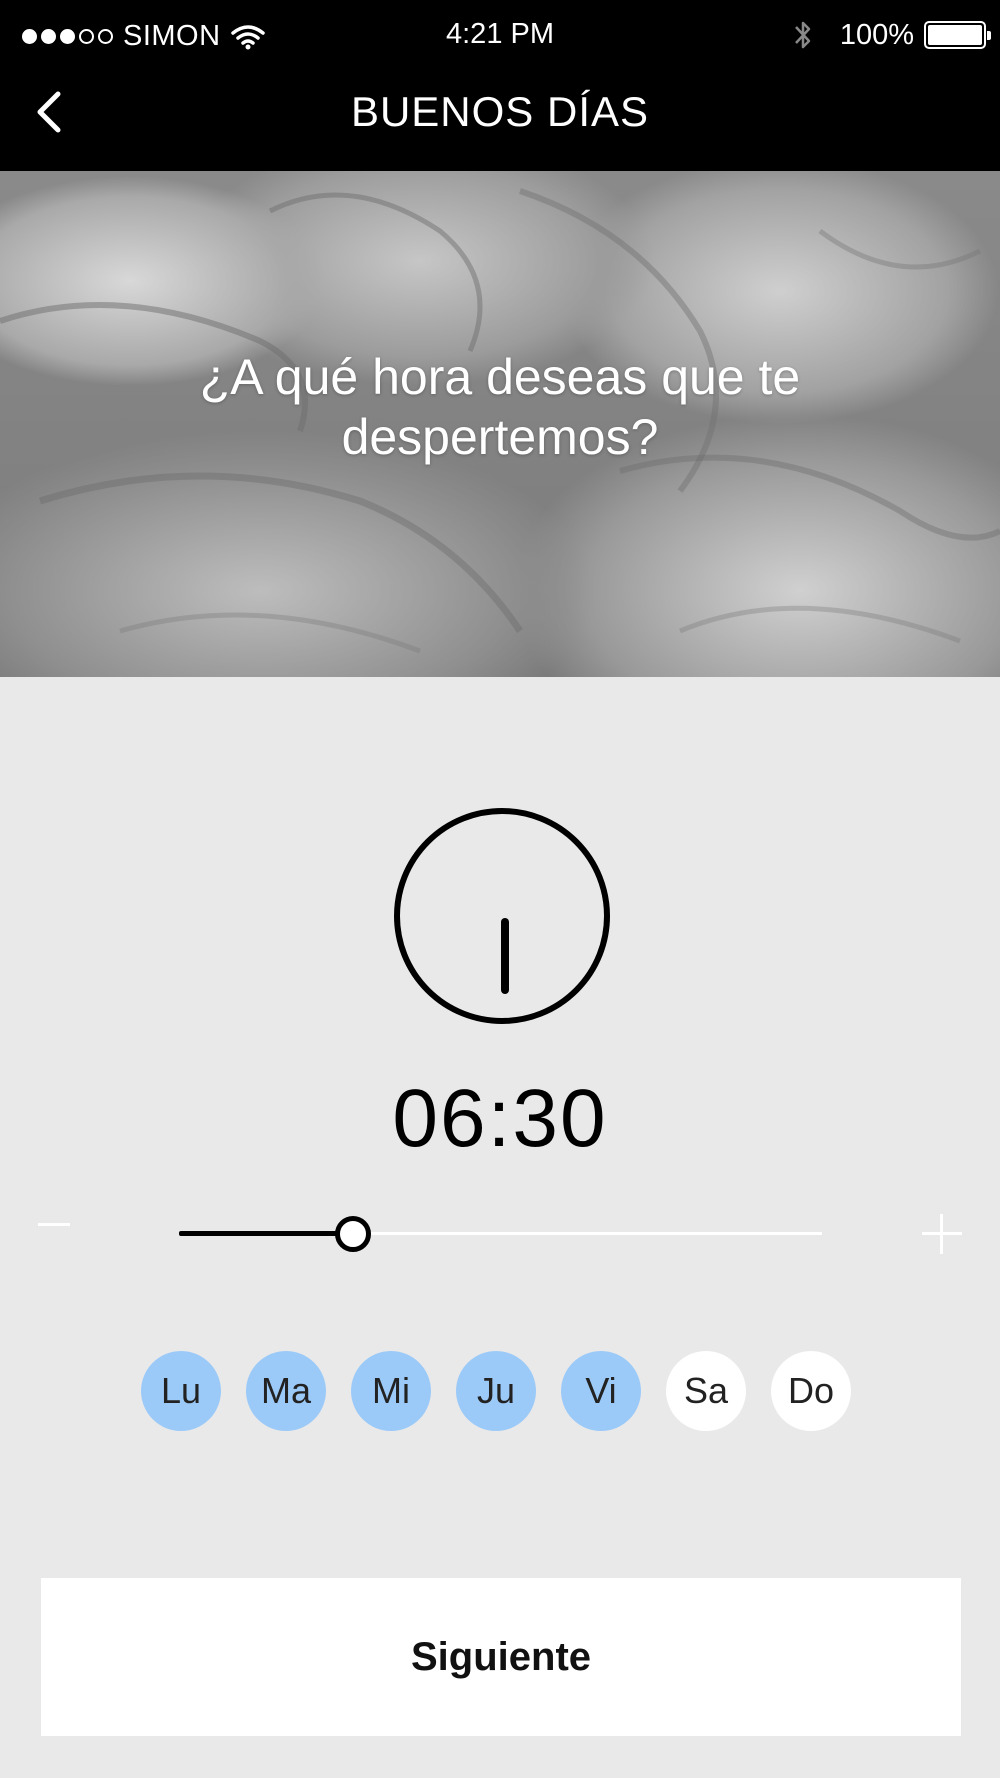 Image resolution: width=1000 pixels, height=1778 pixels. What do you see at coordinates (706, 1391) in the screenshot?
I see `day-toggle-sa: Sa` at bounding box center [706, 1391].